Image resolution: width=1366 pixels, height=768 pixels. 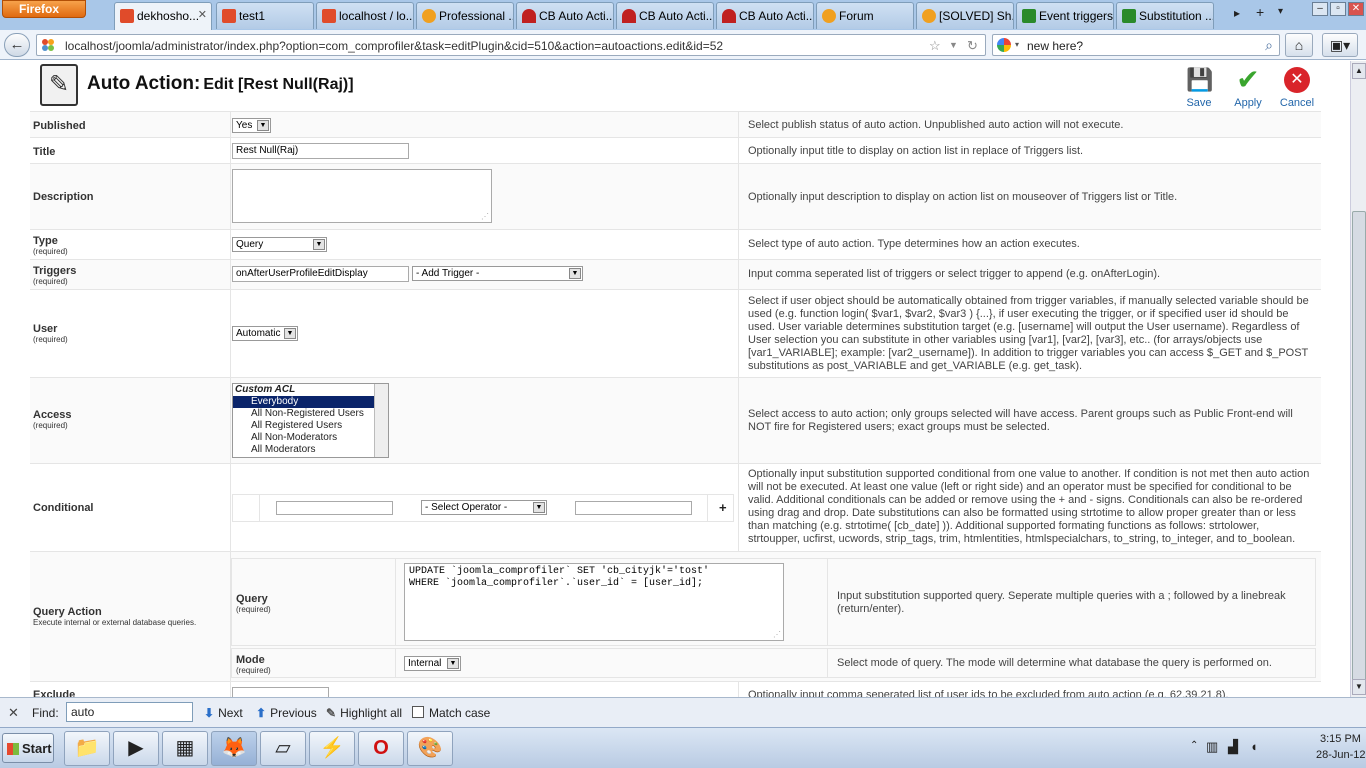 What do you see at coordinates (279, 244) in the screenshot?
I see `type-select: Query ▼` at bounding box center [279, 244].